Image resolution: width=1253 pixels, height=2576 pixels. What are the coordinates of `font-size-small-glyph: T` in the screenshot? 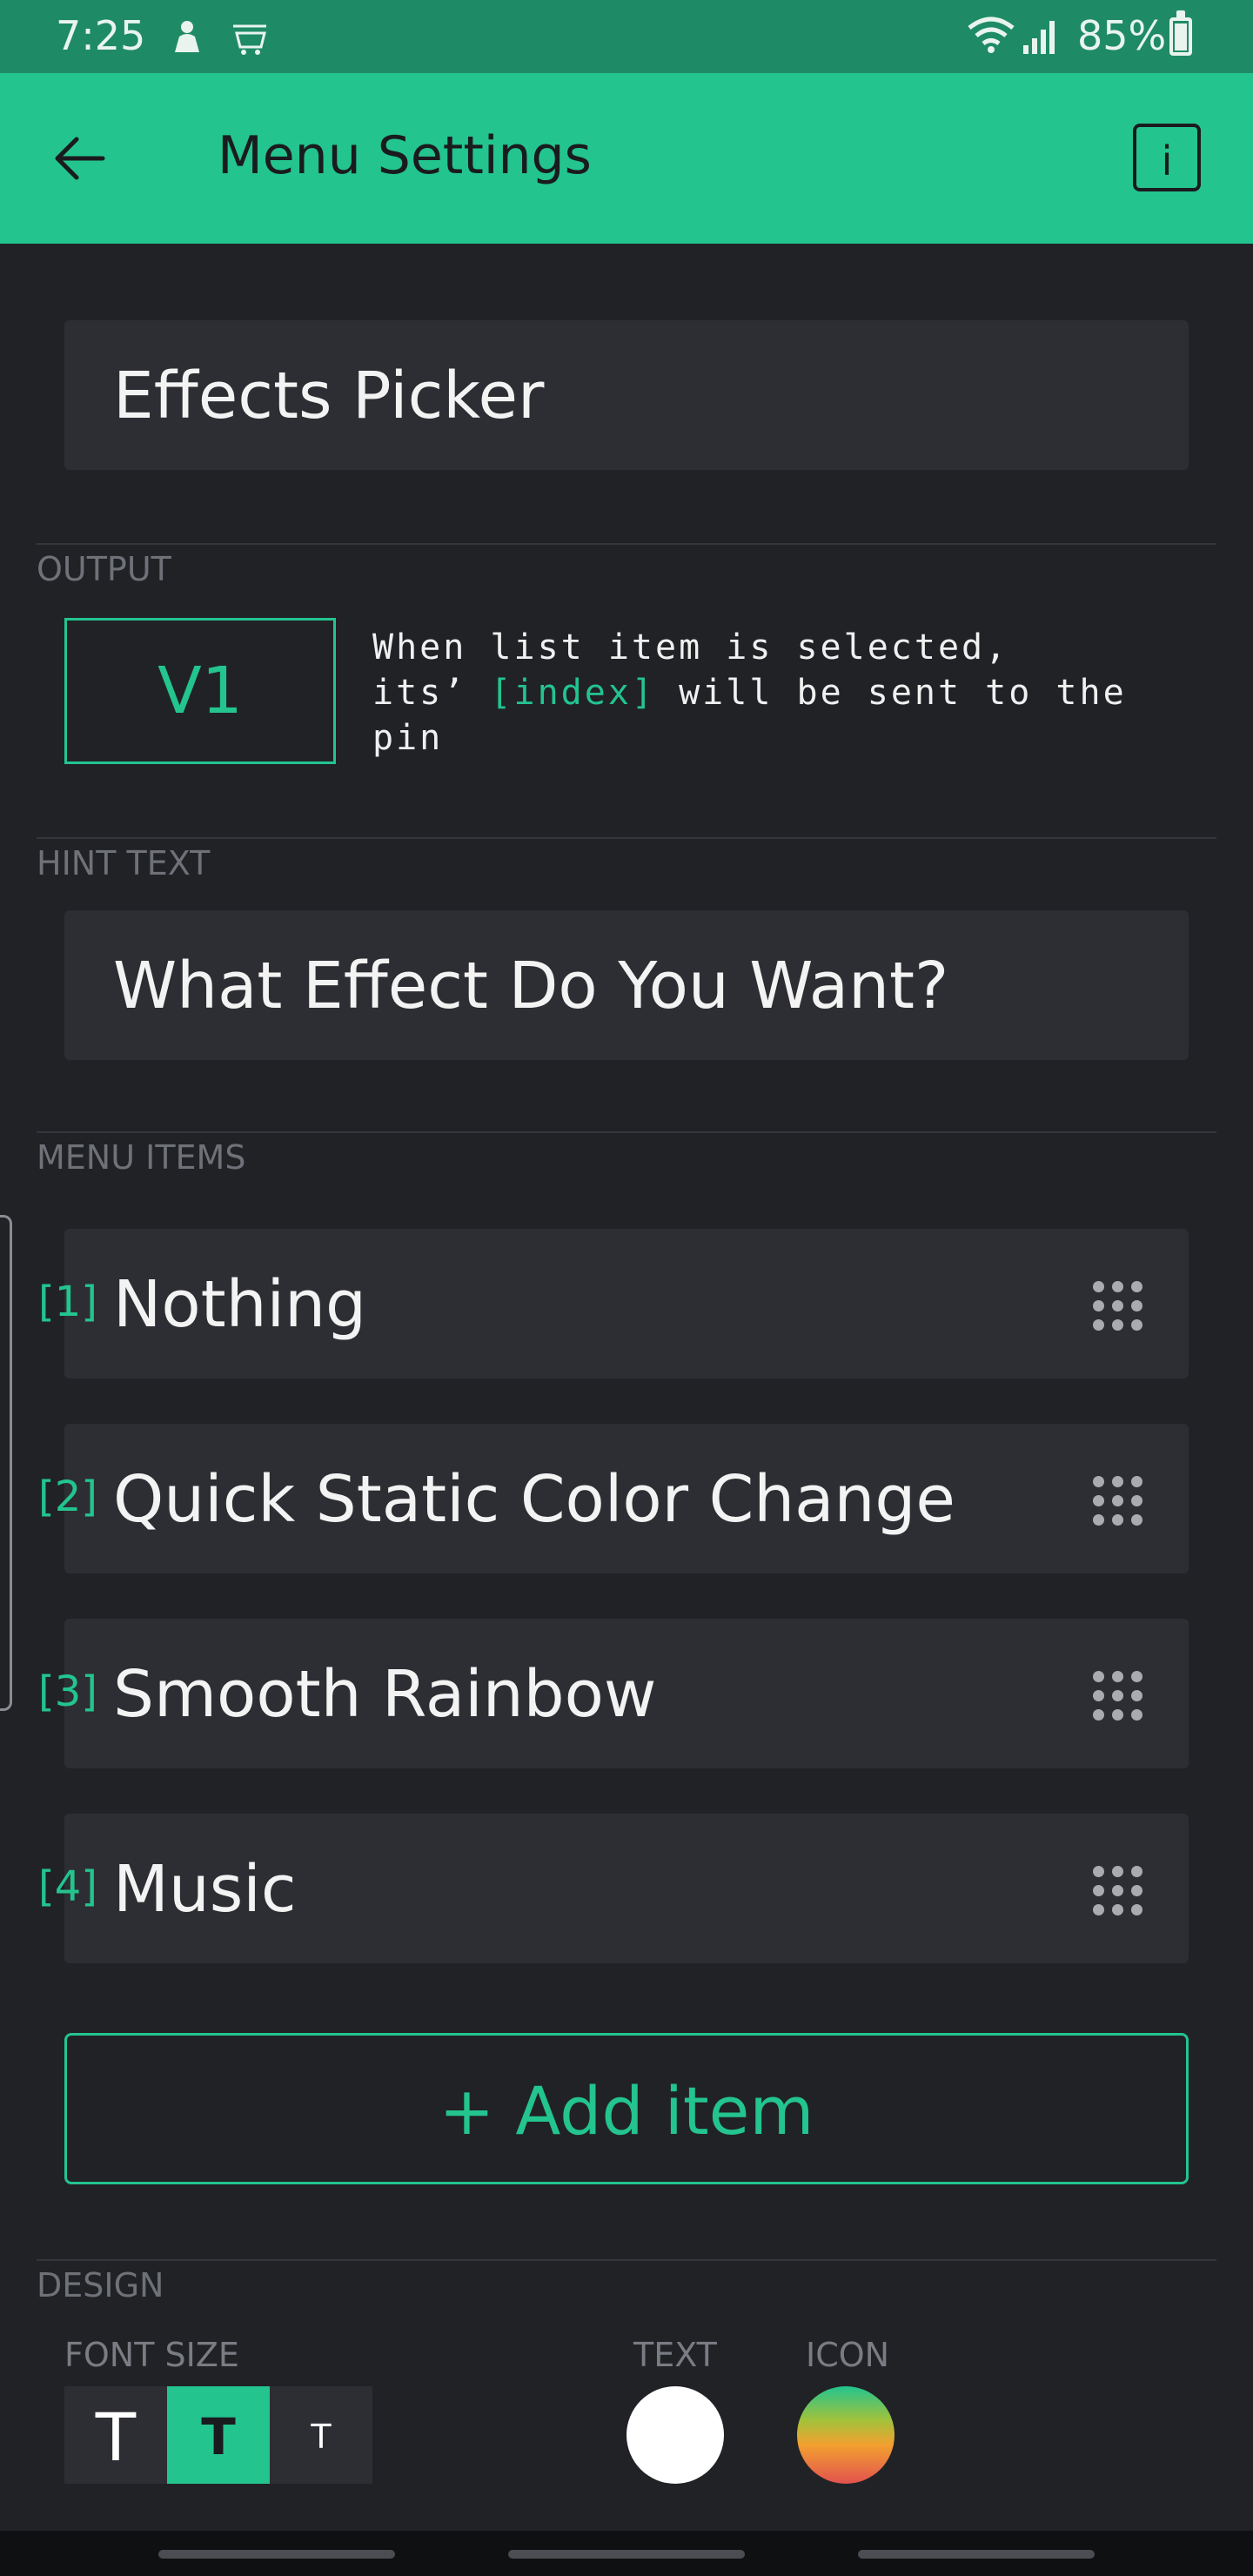 It's located at (321, 2437).